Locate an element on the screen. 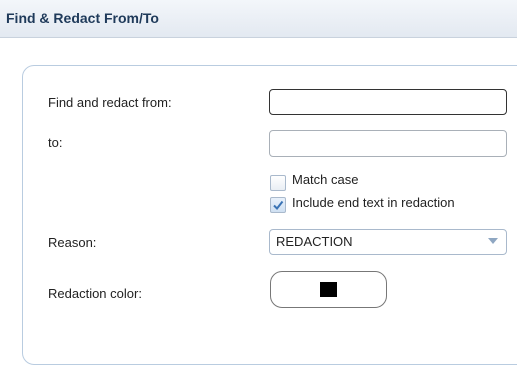  reason-selected-value: REDACTION is located at coordinates (314, 241).